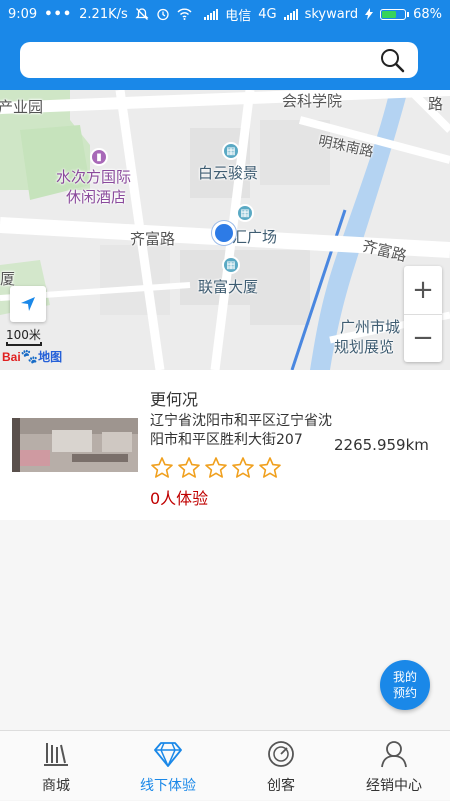  What do you see at coordinates (427, 14) in the screenshot?
I see `battery-percent: 68%` at bounding box center [427, 14].